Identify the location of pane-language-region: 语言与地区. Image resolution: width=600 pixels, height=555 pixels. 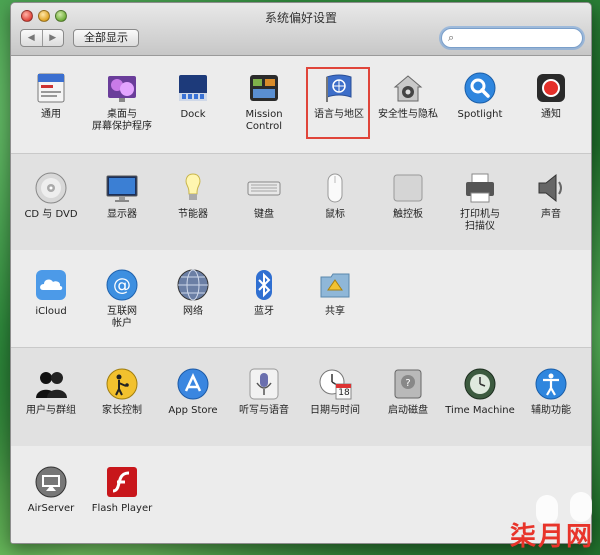
(339, 96).